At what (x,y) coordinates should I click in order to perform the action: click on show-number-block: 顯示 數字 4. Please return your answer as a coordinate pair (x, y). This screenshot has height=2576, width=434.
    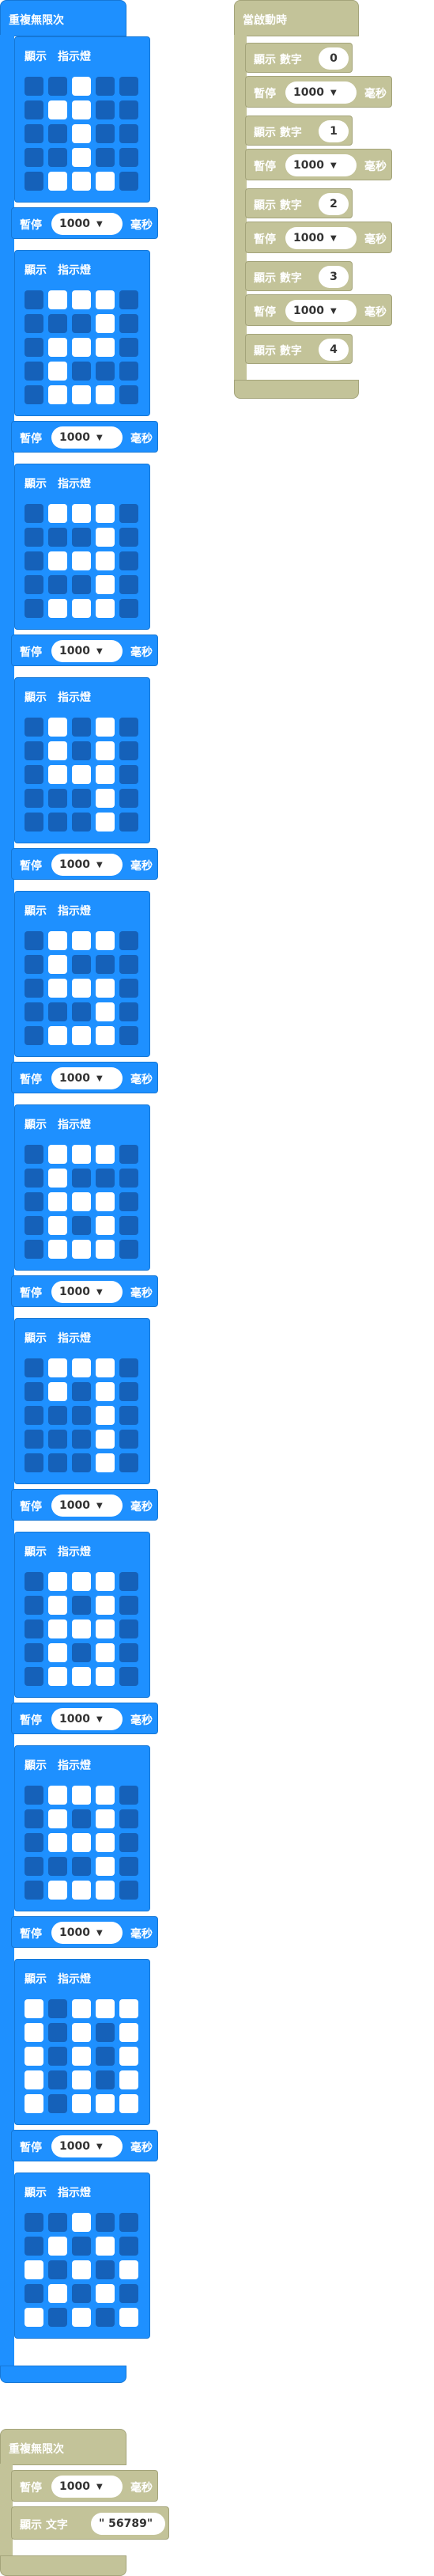
    Looking at the image, I should click on (299, 349).